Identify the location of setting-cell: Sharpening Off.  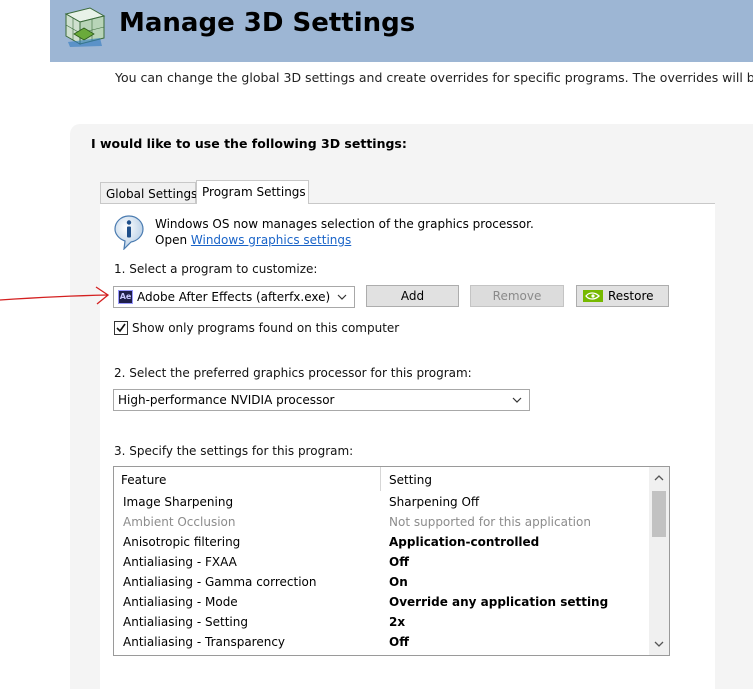
(434, 502).